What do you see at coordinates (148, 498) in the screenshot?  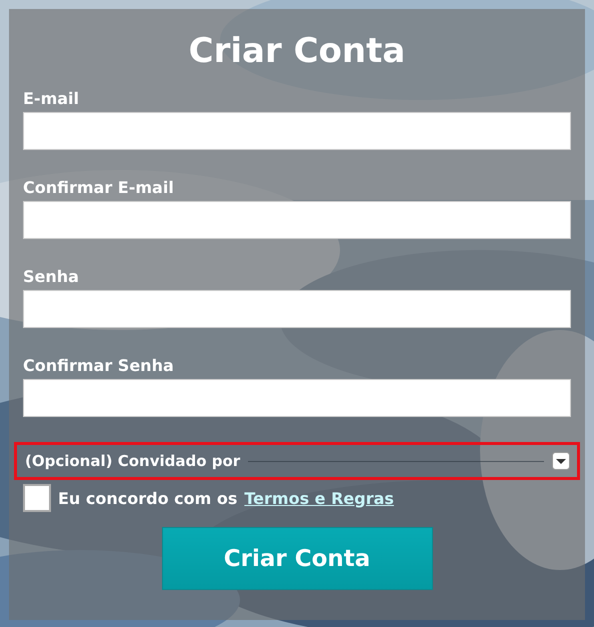 I see `agree-text: Eu concordo com os` at bounding box center [148, 498].